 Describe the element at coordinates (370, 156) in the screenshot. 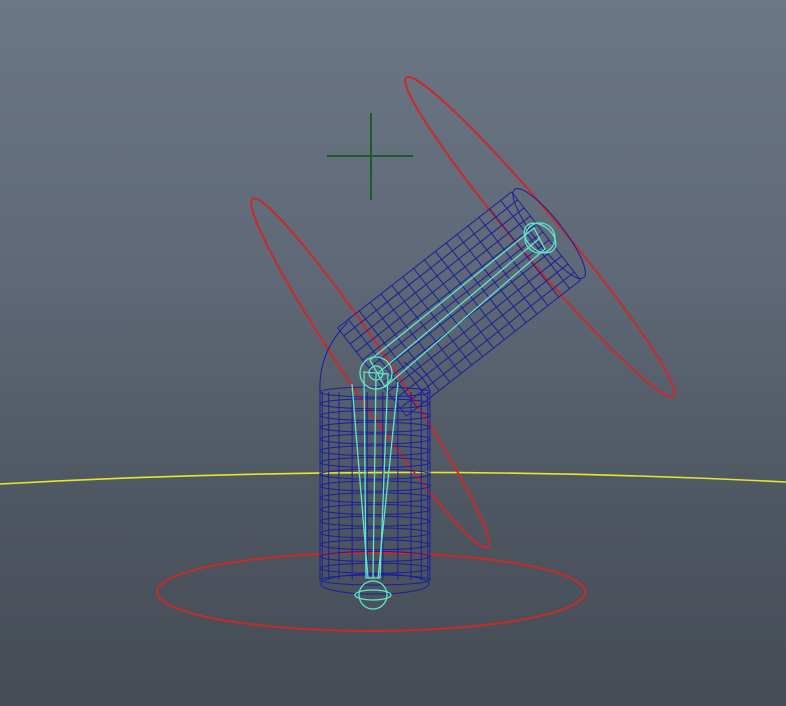

I see `crosshair-locator-icon` at that location.